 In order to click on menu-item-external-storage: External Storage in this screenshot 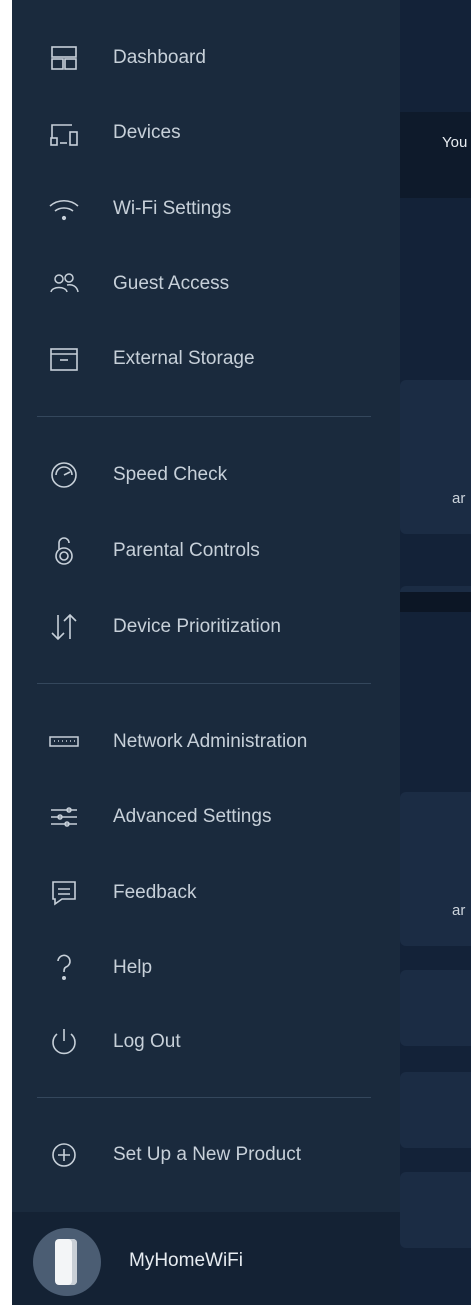, I will do `click(206, 359)`.